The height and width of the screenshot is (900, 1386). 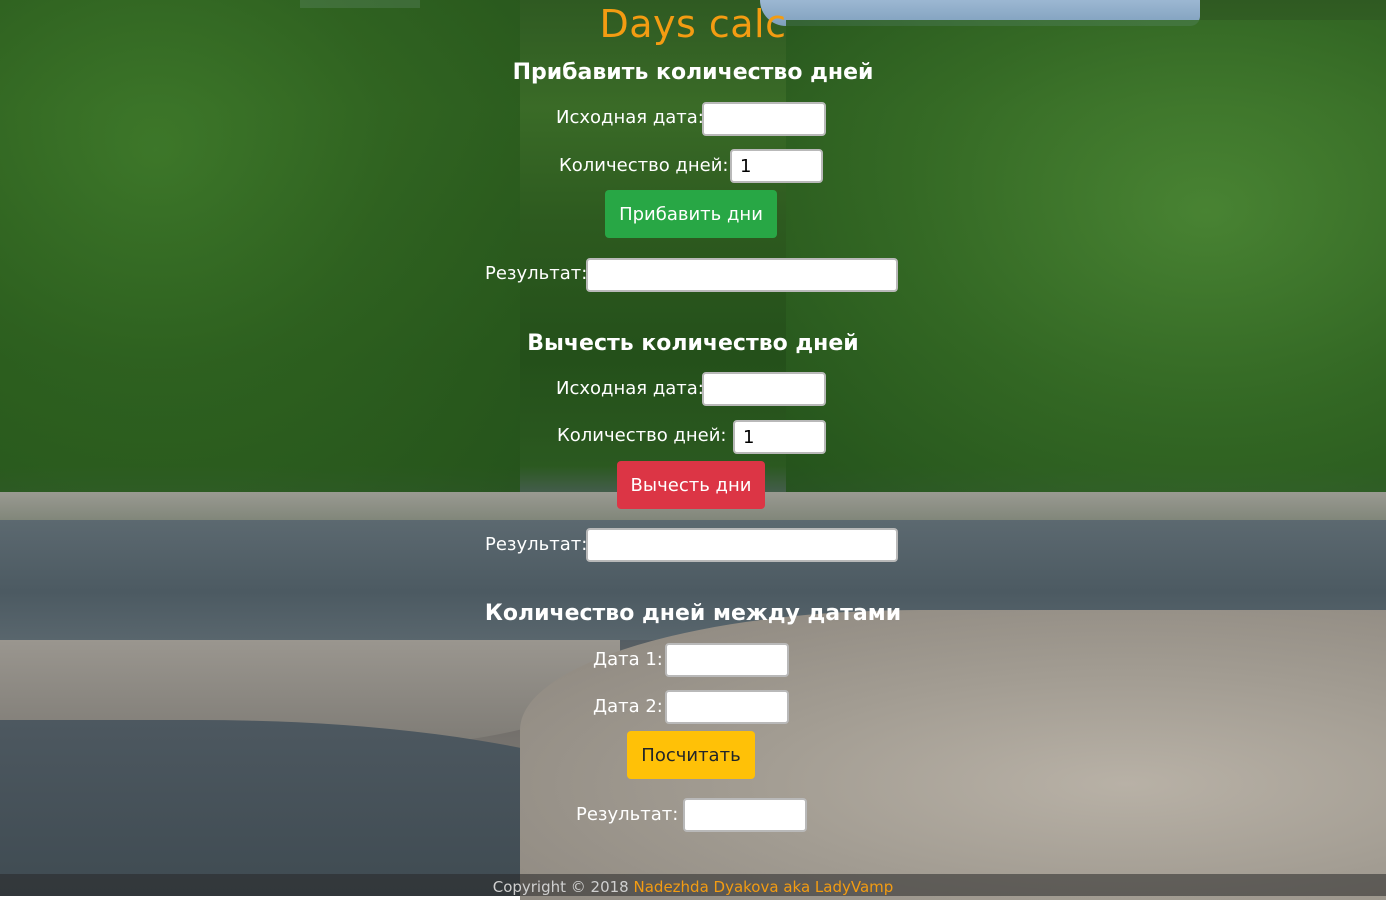 I want to click on days-between-heading: Количество дней между датами, so click(x=693, y=613).